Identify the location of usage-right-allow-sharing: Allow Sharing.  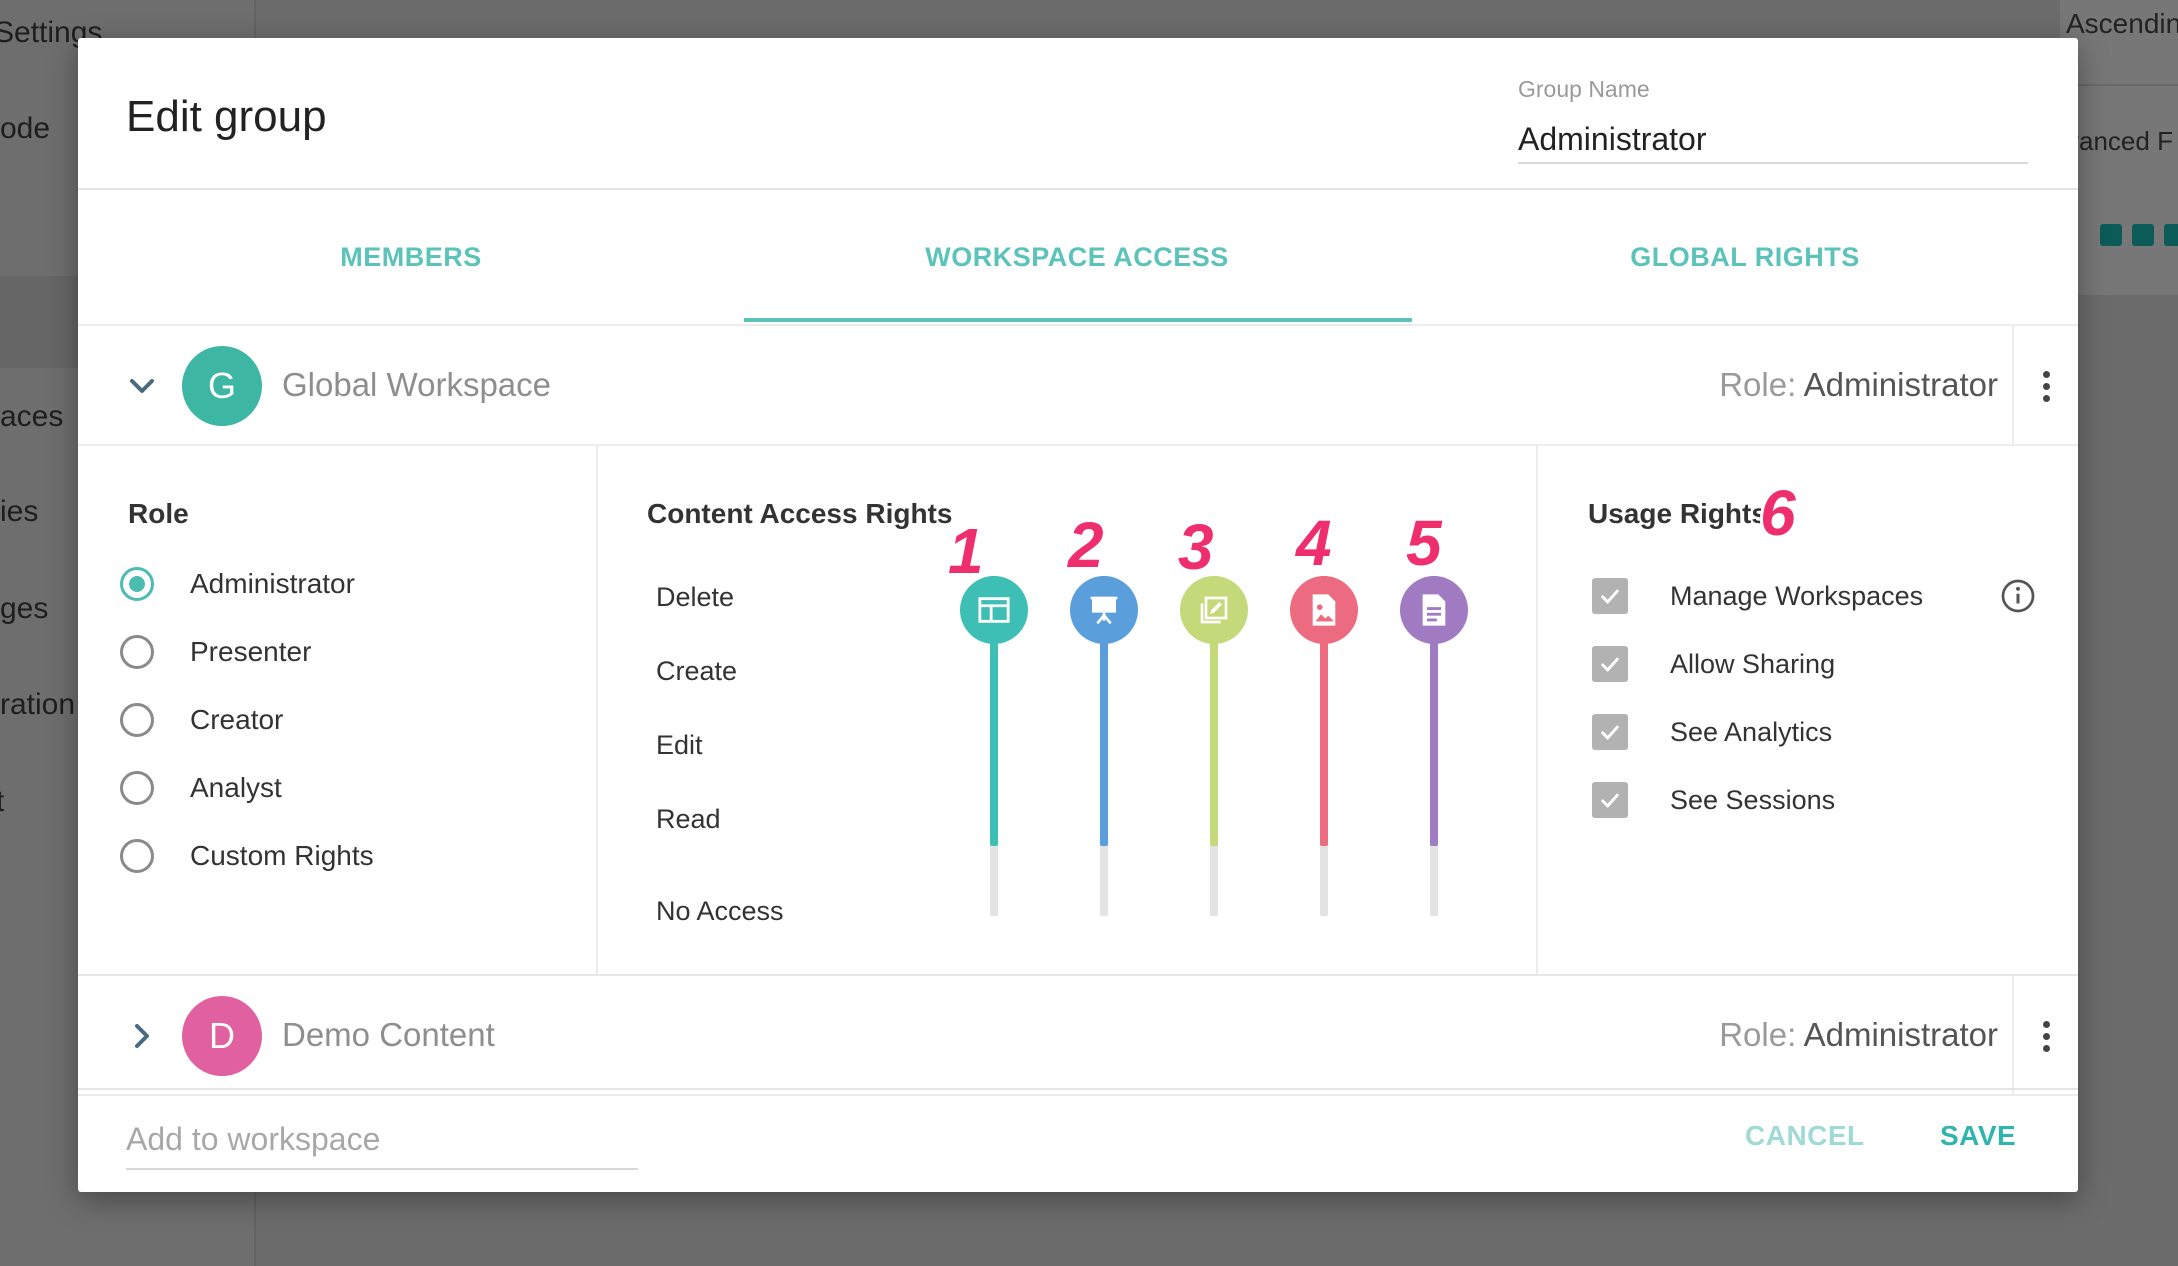
(1713, 664).